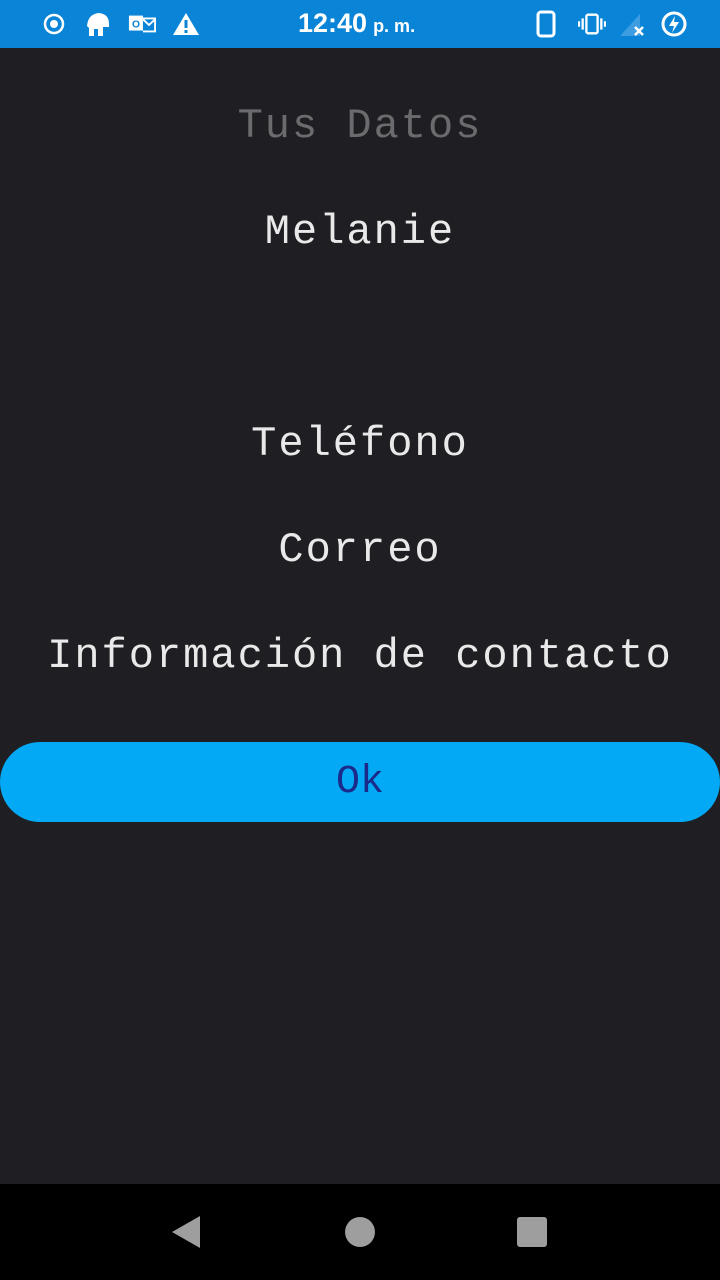 Image resolution: width=720 pixels, height=1280 pixels. Describe the element at coordinates (632, 24) in the screenshot. I see `no-signal-icon` at that location.